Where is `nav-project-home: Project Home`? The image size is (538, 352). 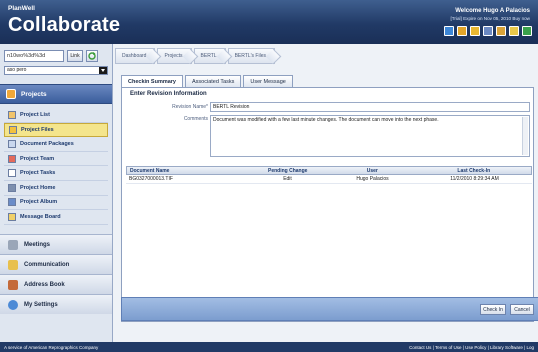 nav-project-home: Project Home is located at coordinates (56, 188).